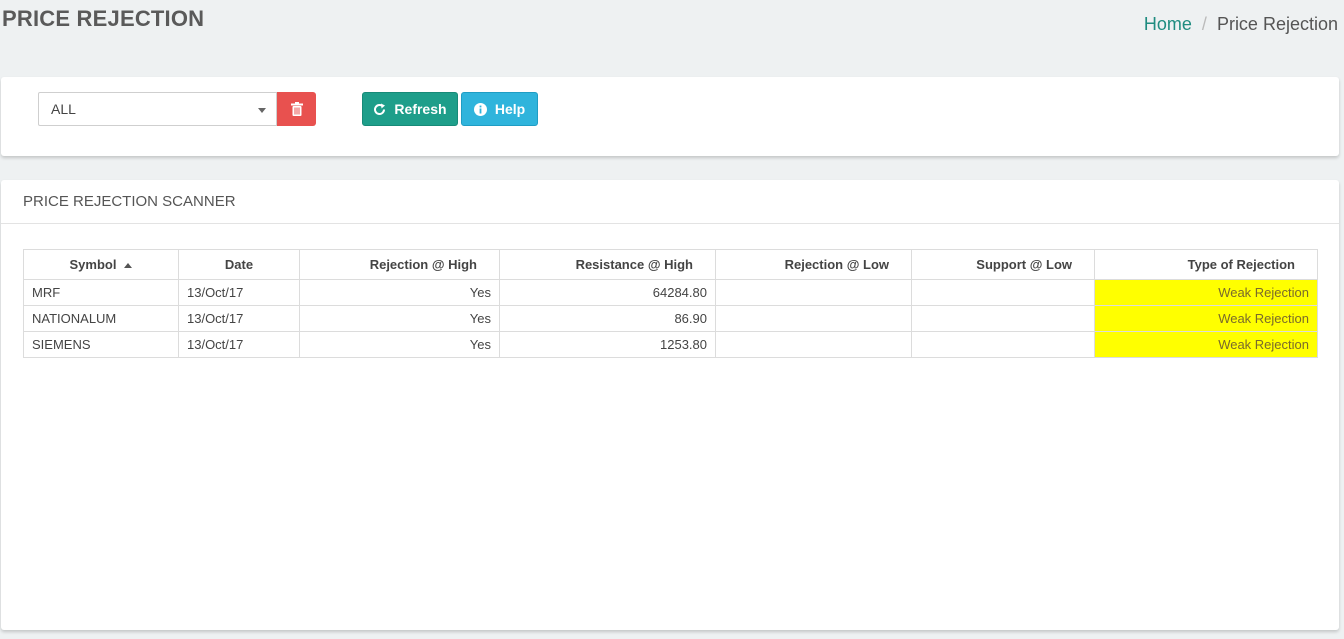  I want to click on cell-symbol: NATIONALUM, so click(101, 318).